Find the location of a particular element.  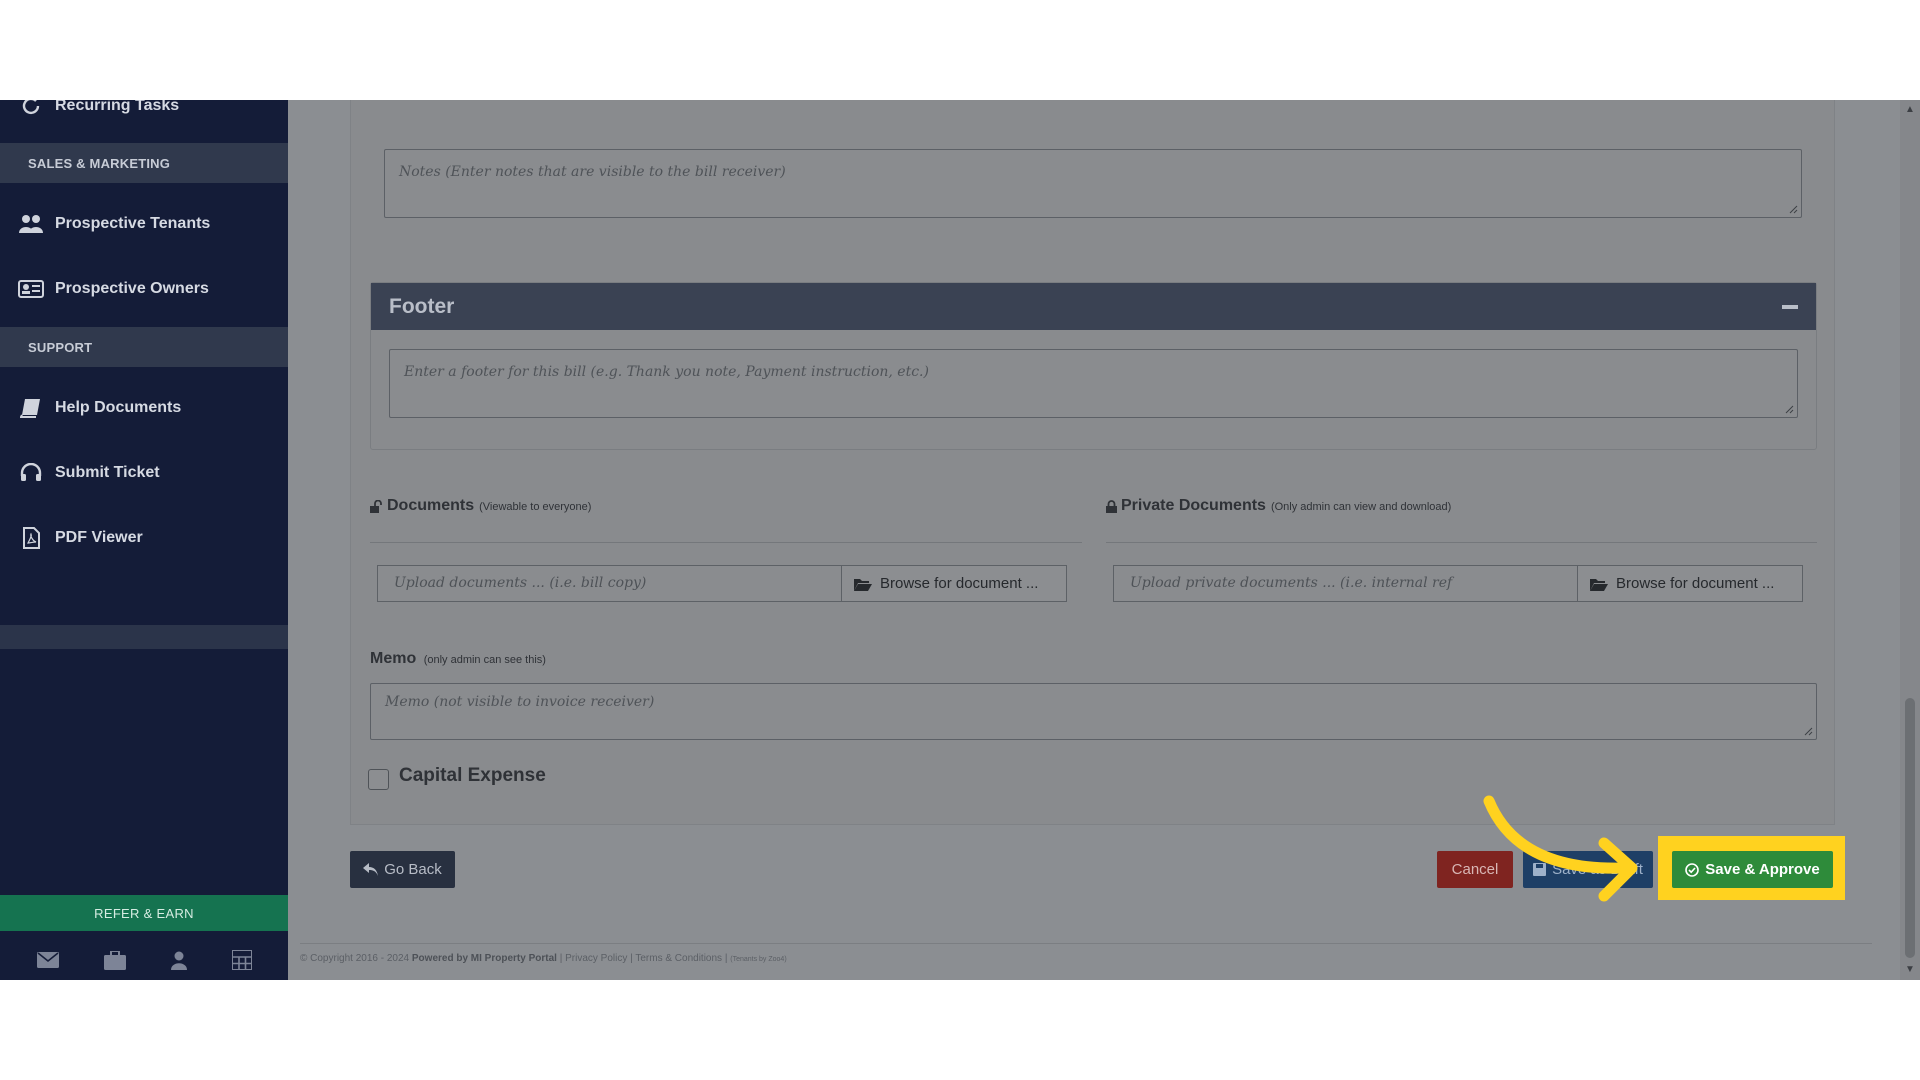

sidebar-item-prospective-owners: Prospective Owners is located at coordinates (144, 289).